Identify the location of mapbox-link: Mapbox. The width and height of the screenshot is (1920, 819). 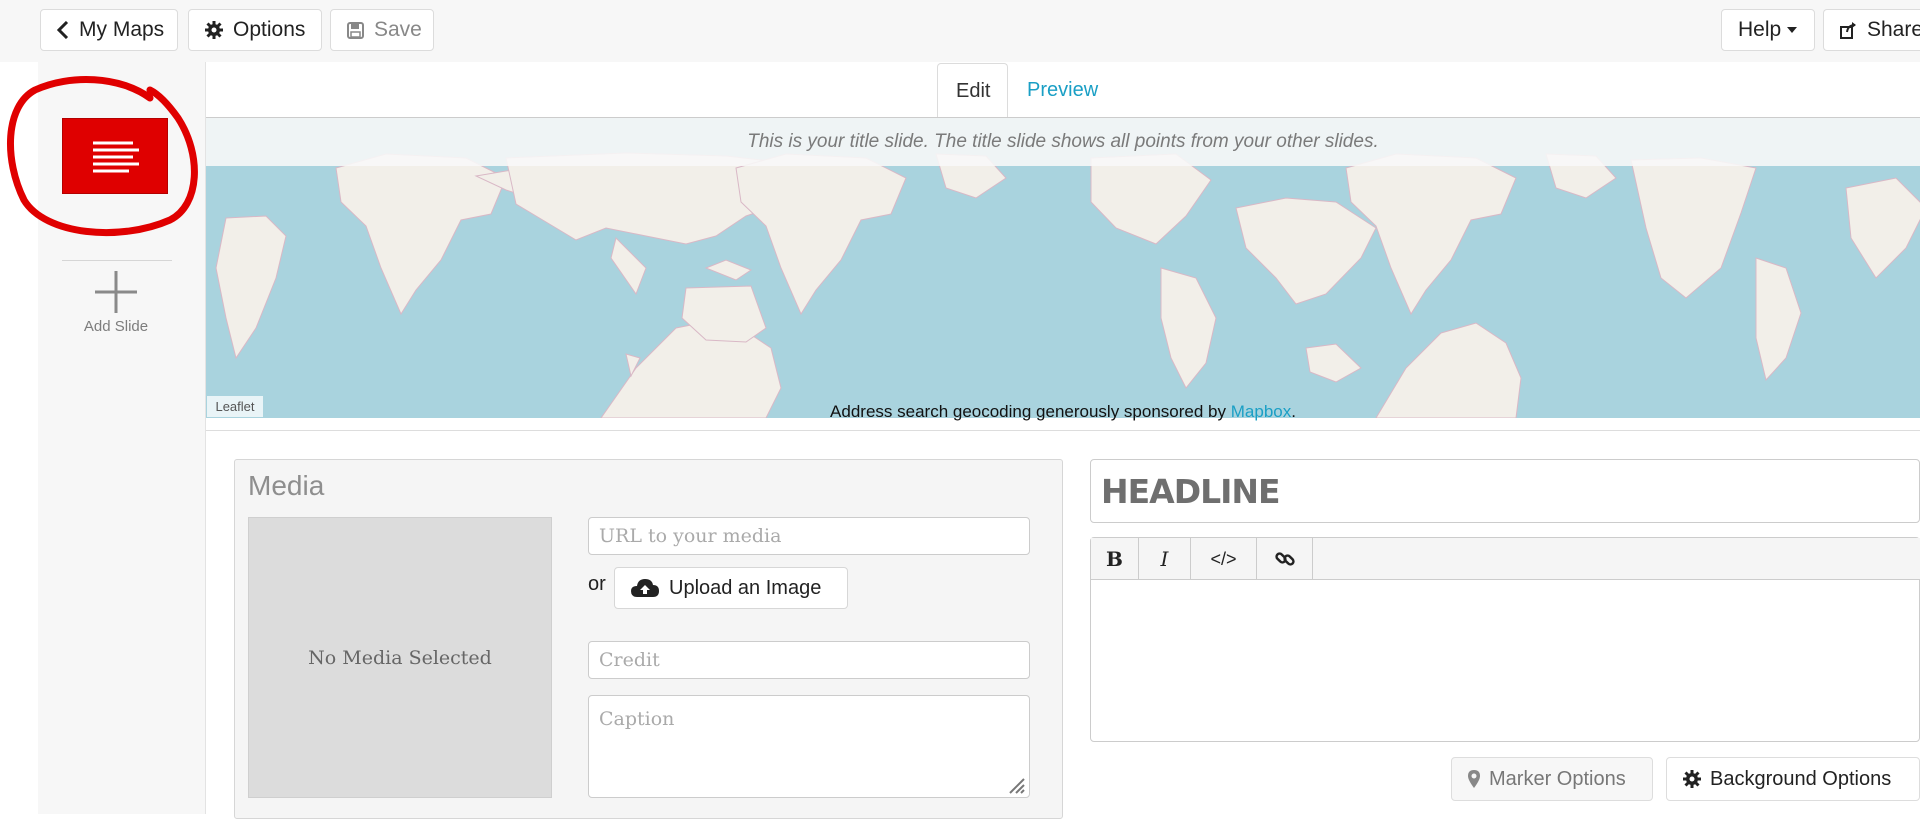
(1261, 411).